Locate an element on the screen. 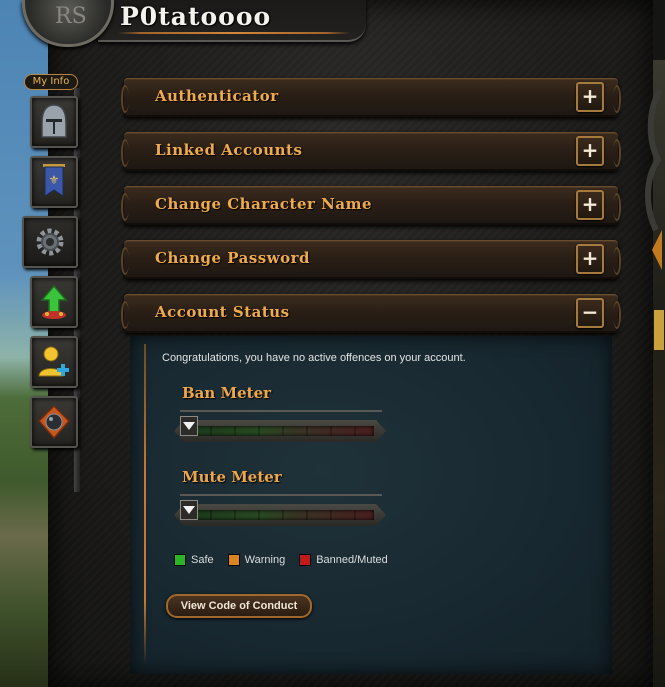 Image resolution: width=665 pixels, height=687 pixels. section-label: Account Status is located at coordinates (222, 312).